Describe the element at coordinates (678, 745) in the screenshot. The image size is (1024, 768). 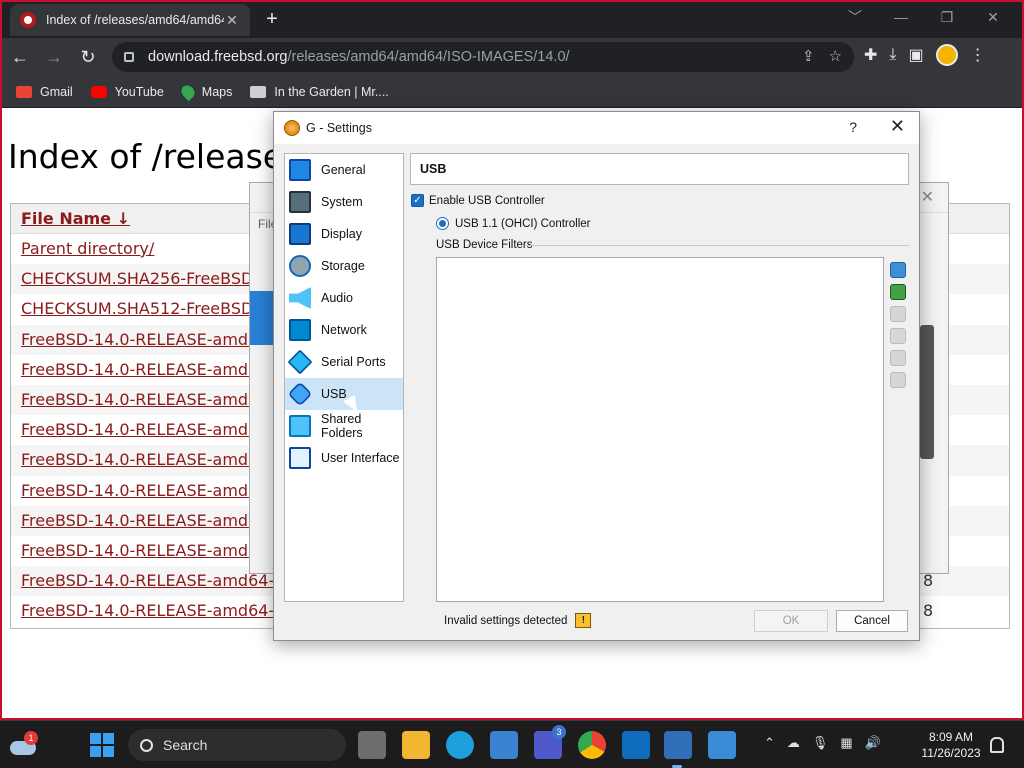
I see `virtualbox-taskbar-icon` at that location.